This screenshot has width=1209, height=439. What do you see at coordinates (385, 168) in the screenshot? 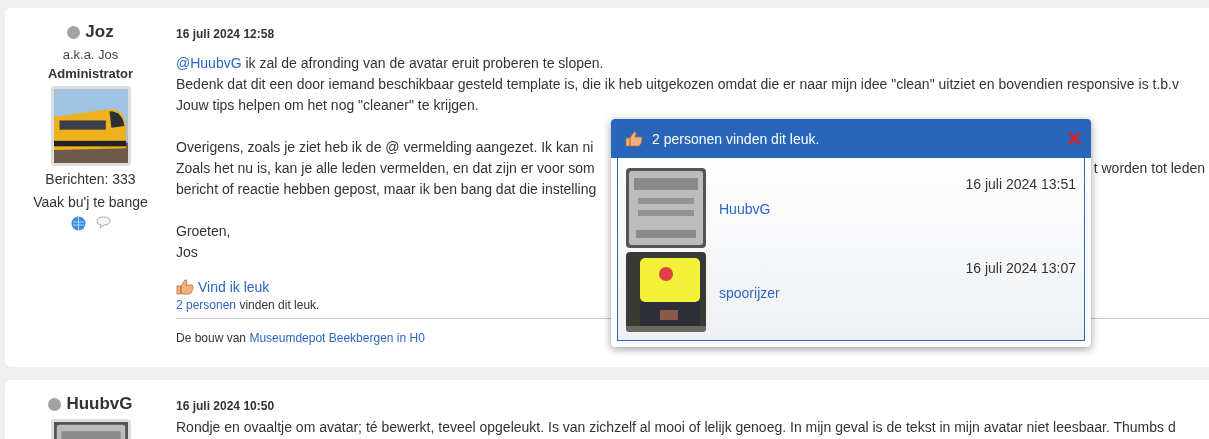
I see `post-text: Zoals het nu is, kan je alle leden vermelden, en dat zijn er voor som` at bounding box center [385, 168].